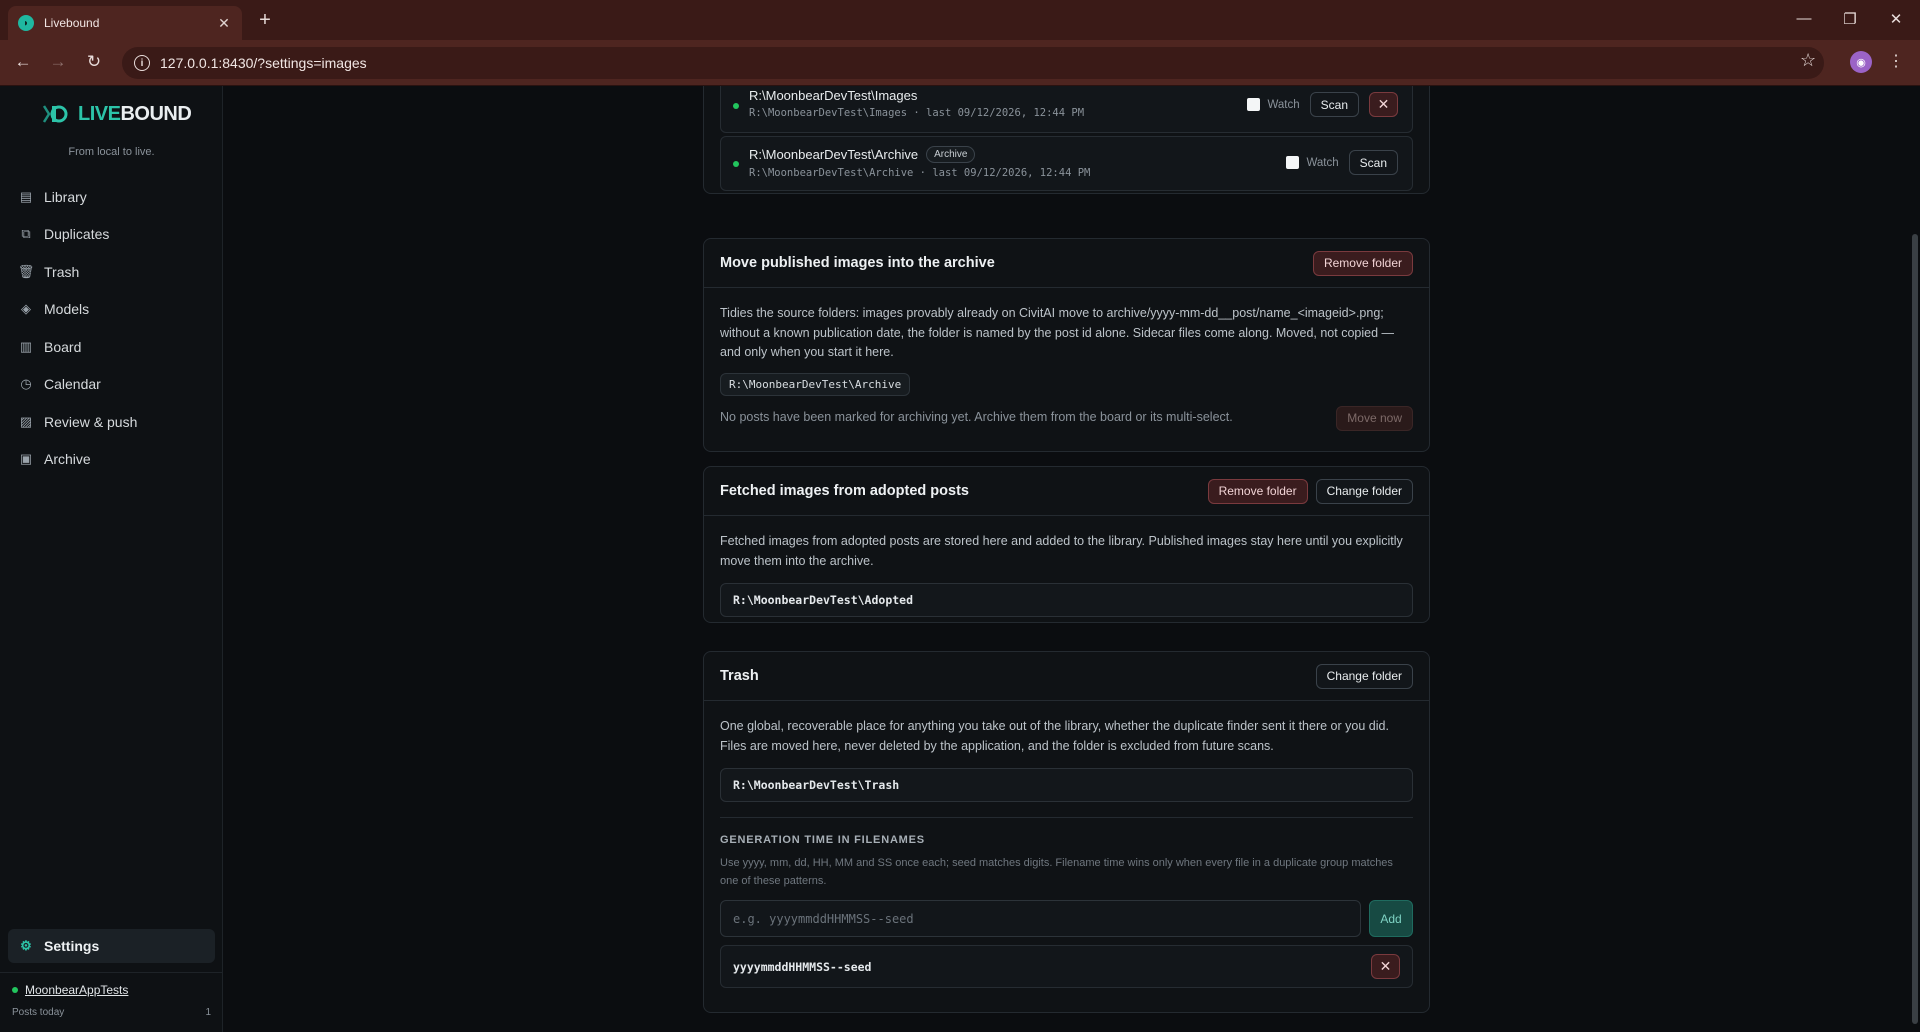  Describe the element at coordinates (77, 990) in the screenshot. I see `account-name: MoonbearAppTests` at that location.